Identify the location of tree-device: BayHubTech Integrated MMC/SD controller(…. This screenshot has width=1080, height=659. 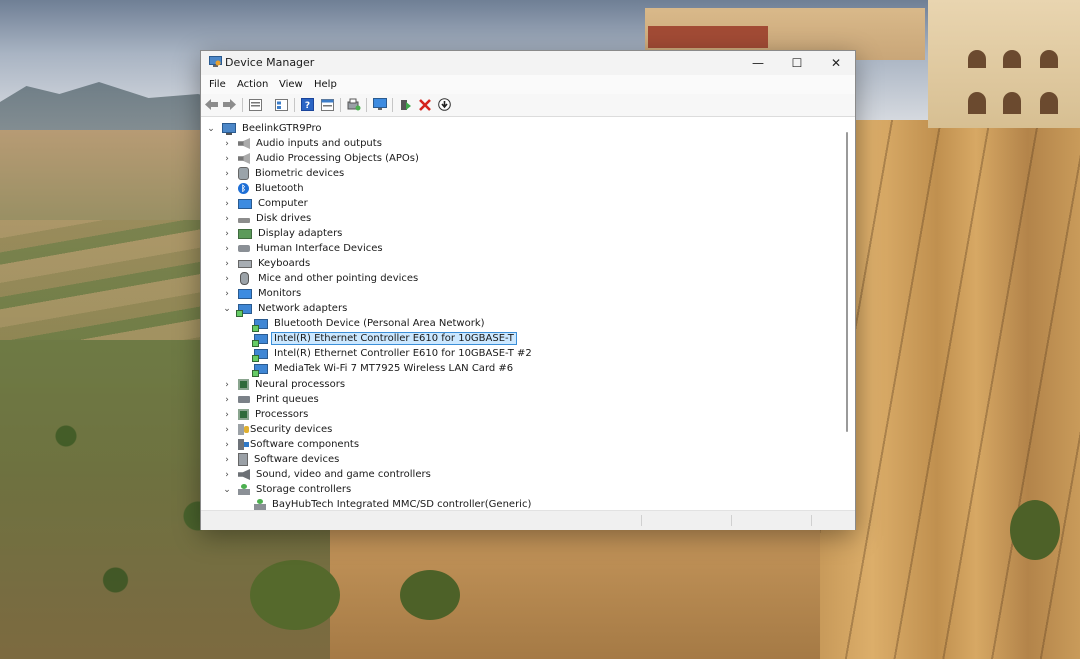
(393, 503).